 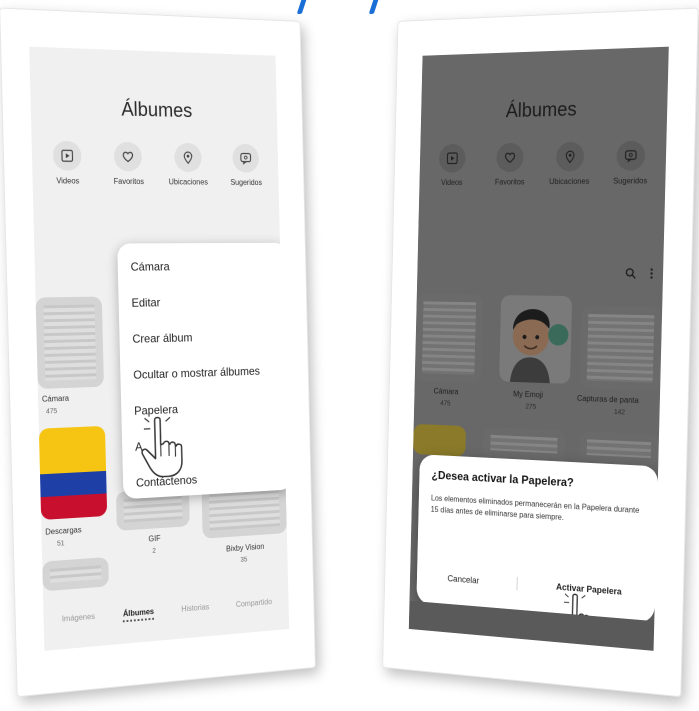 What do you see at coordinates (203, 302) in the screenshot?
I see `menu-item-editar: Editar` at bounding box center [203, 302].